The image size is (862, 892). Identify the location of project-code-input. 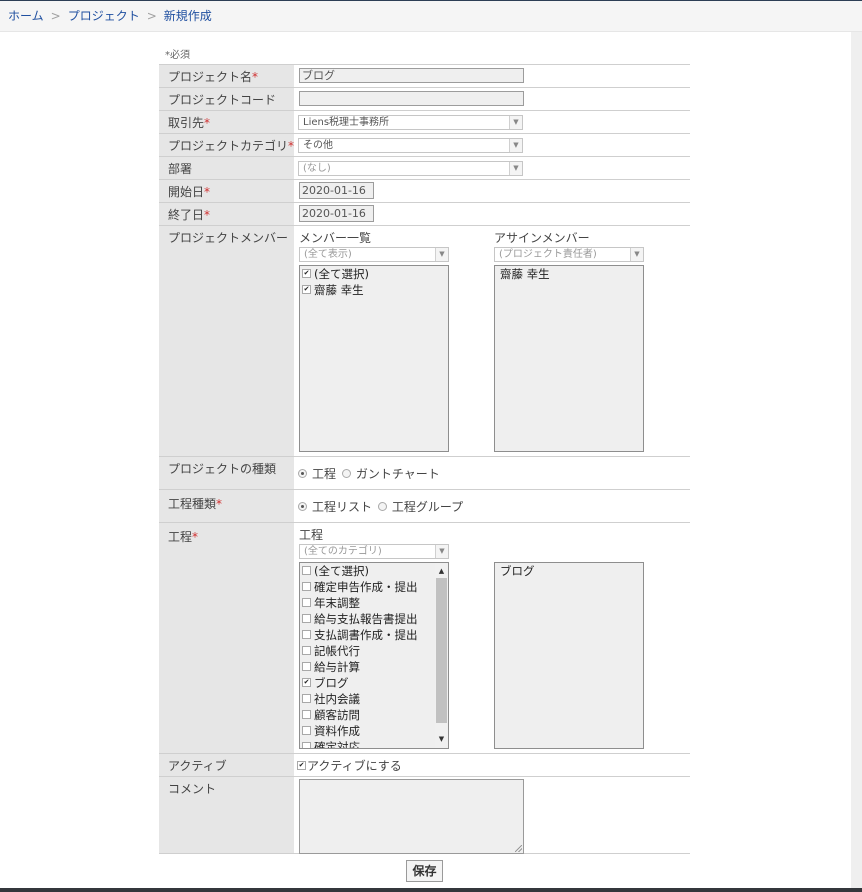
(411, 98).